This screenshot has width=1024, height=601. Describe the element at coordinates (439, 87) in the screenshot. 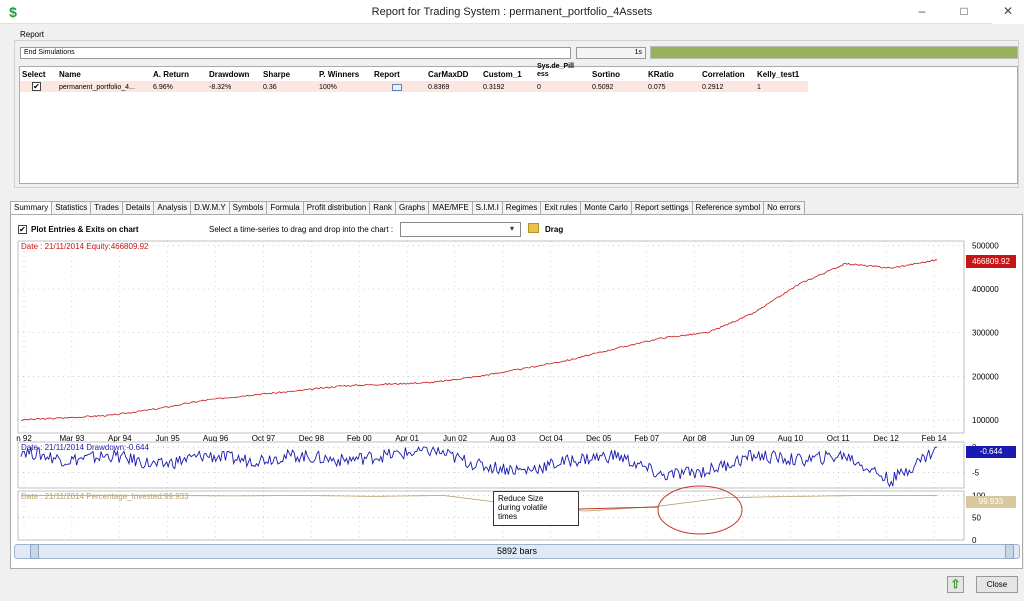

I see `table-cell: 0.8369` at that location.